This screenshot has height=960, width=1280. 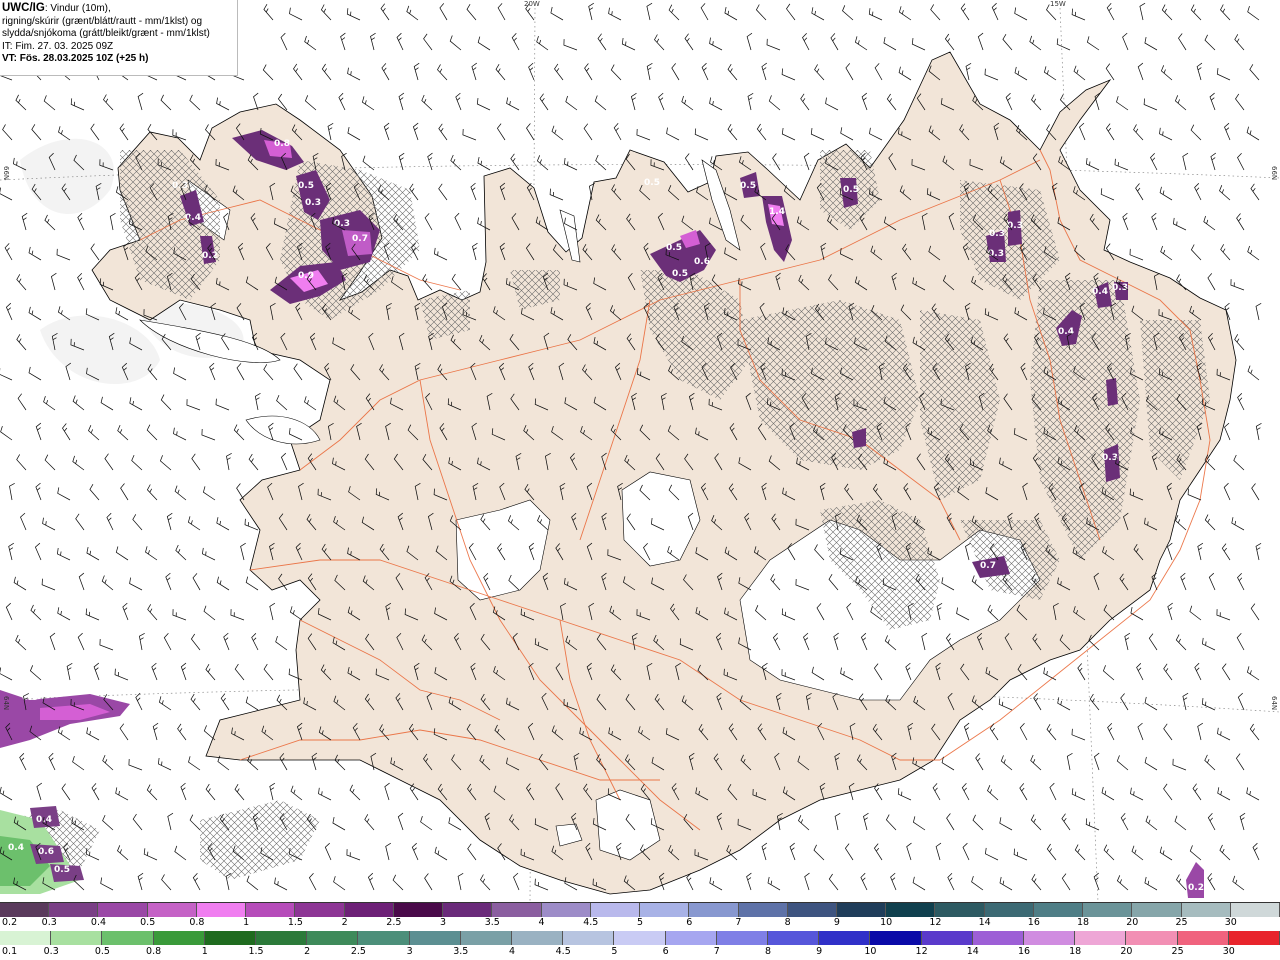 I want to click on lat-label-66n-left: 66N, so click(x=6, y=173).